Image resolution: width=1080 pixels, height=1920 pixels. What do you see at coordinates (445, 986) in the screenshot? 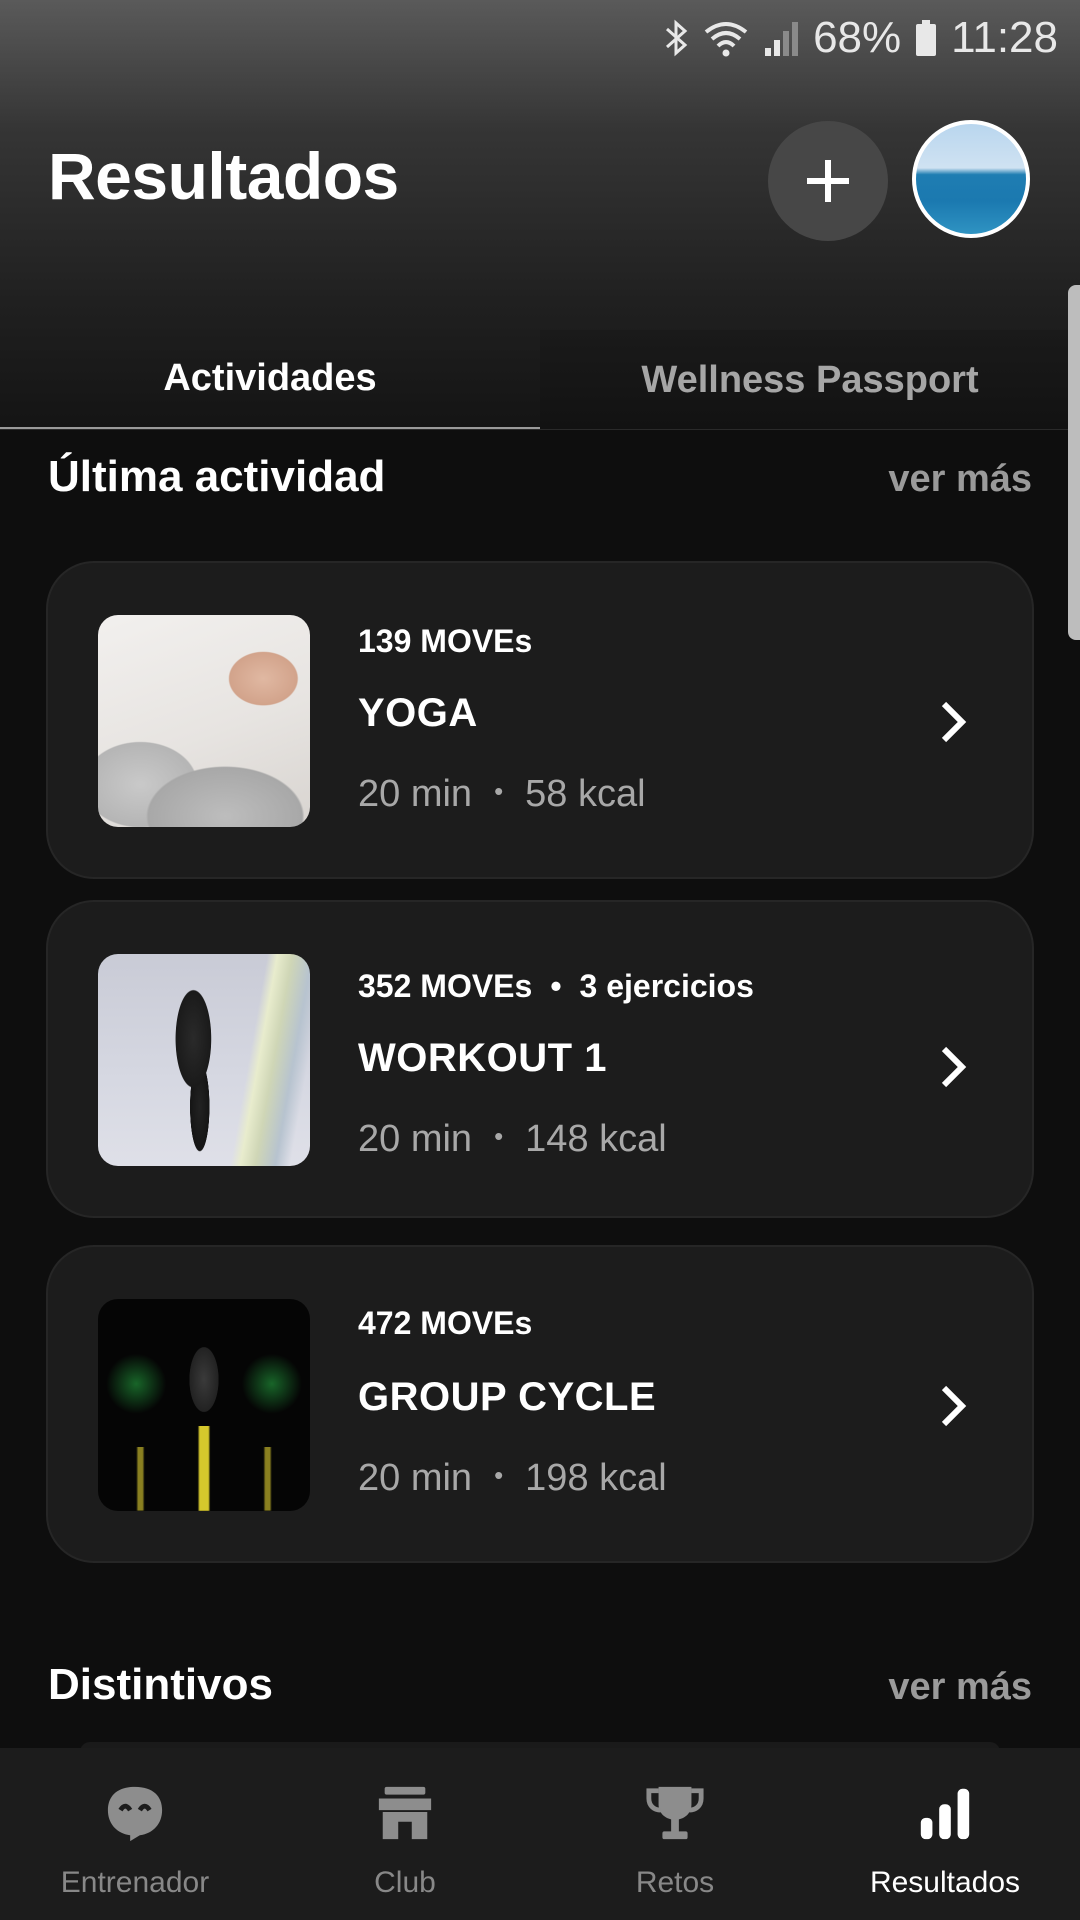
I see `moves-count: 352 MOVEs` at bounding box center [445, 986].